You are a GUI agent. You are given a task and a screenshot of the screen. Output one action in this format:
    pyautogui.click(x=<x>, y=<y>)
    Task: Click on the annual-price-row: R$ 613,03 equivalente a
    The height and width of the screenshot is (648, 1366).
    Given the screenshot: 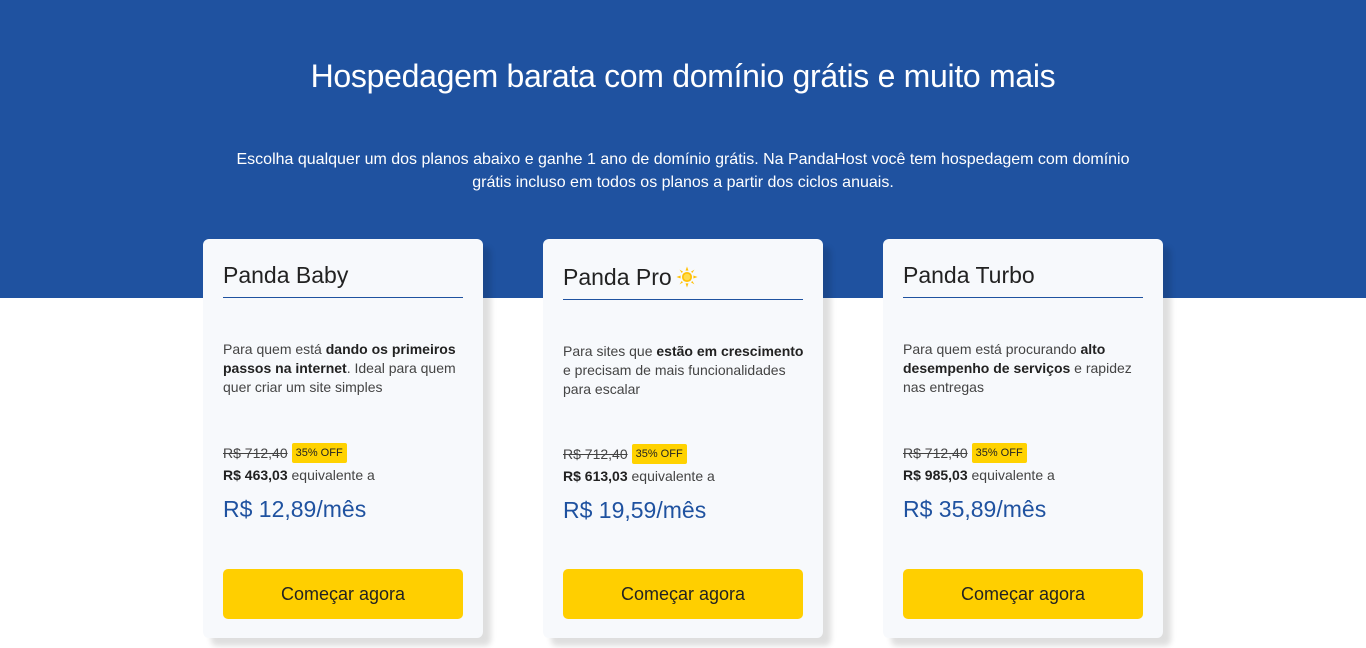 What is the action you would take?
    pyautogui.click(x=639, y=476)
    